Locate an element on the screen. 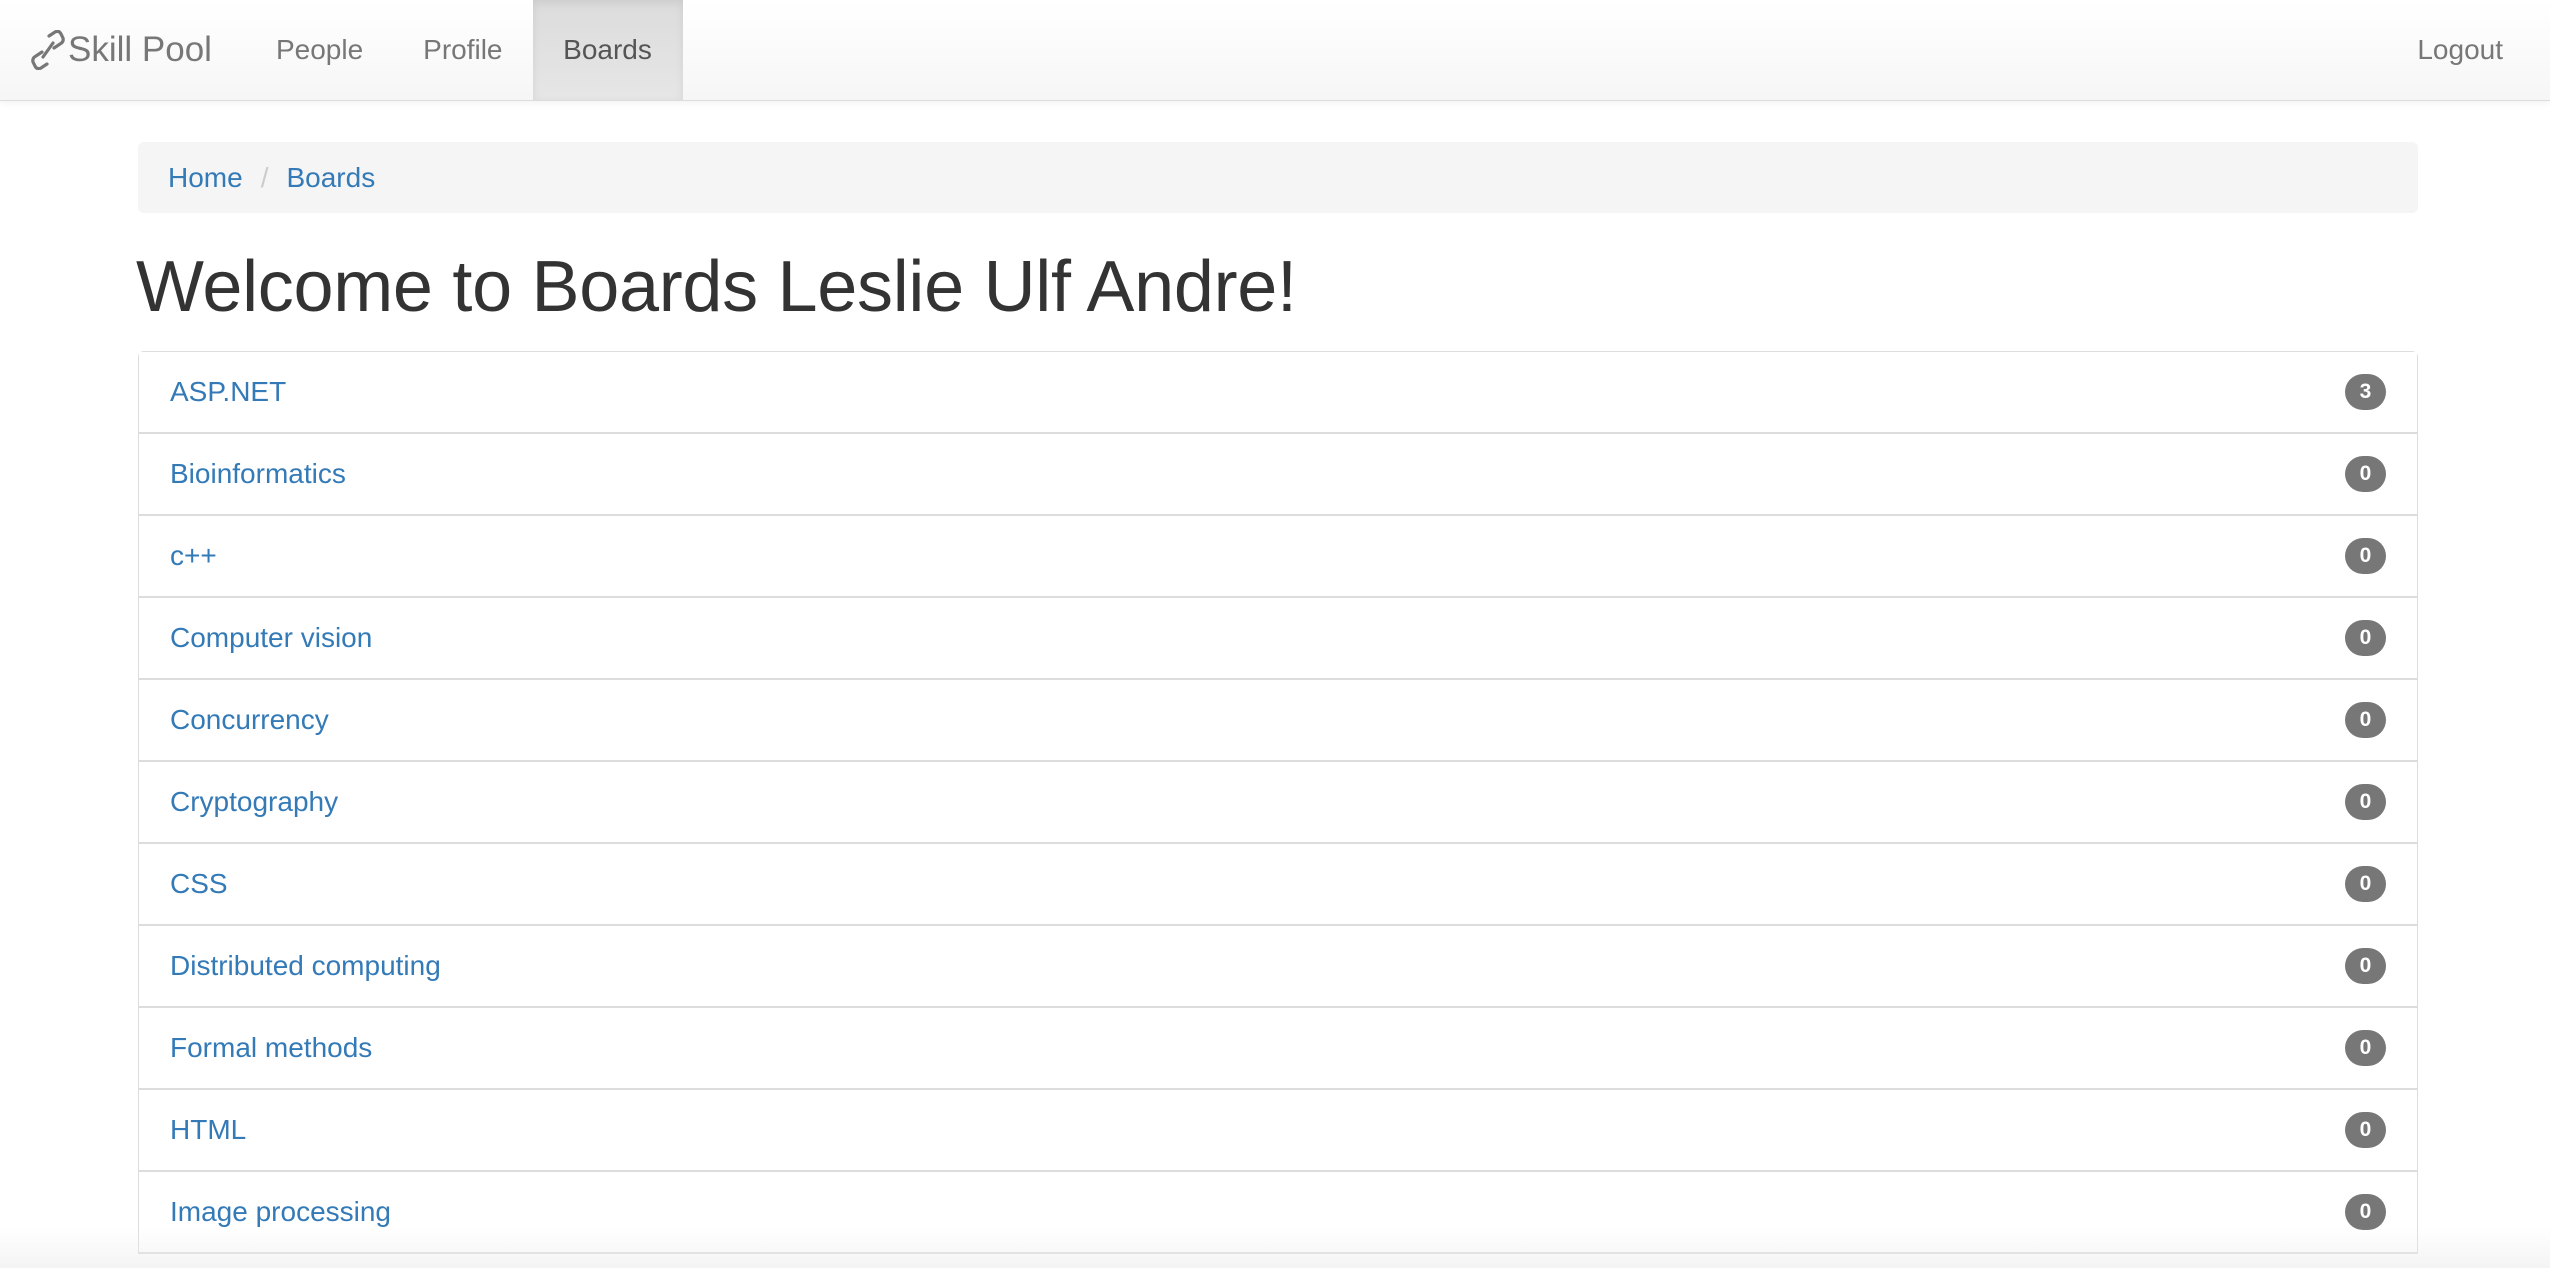  brand-name: Skill Pool is located at coordinates (140, 49).